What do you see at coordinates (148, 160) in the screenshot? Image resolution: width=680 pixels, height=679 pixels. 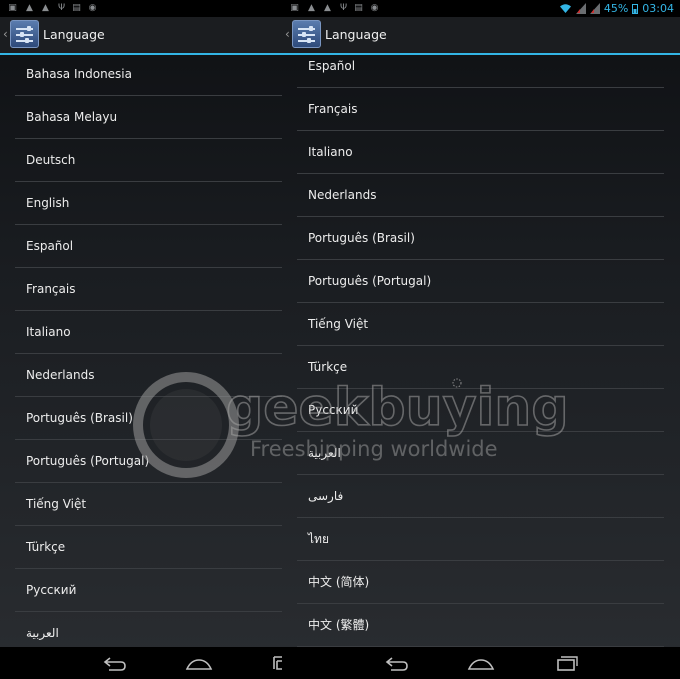 I see `language-item: Deutsch` at bounding box center [148, 160].